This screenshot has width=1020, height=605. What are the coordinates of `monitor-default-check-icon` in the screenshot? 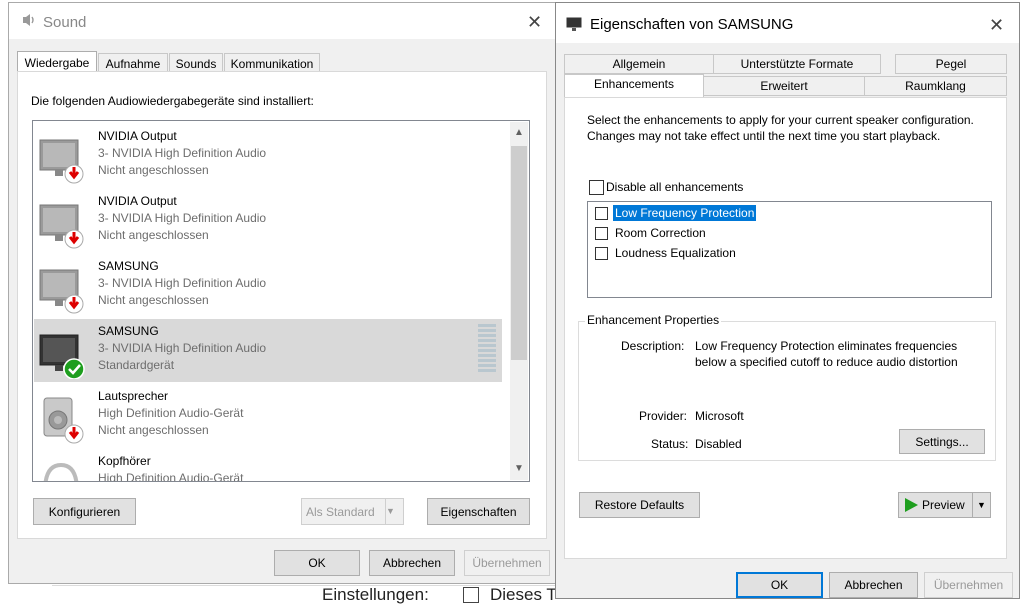 It's located at (62, 356).